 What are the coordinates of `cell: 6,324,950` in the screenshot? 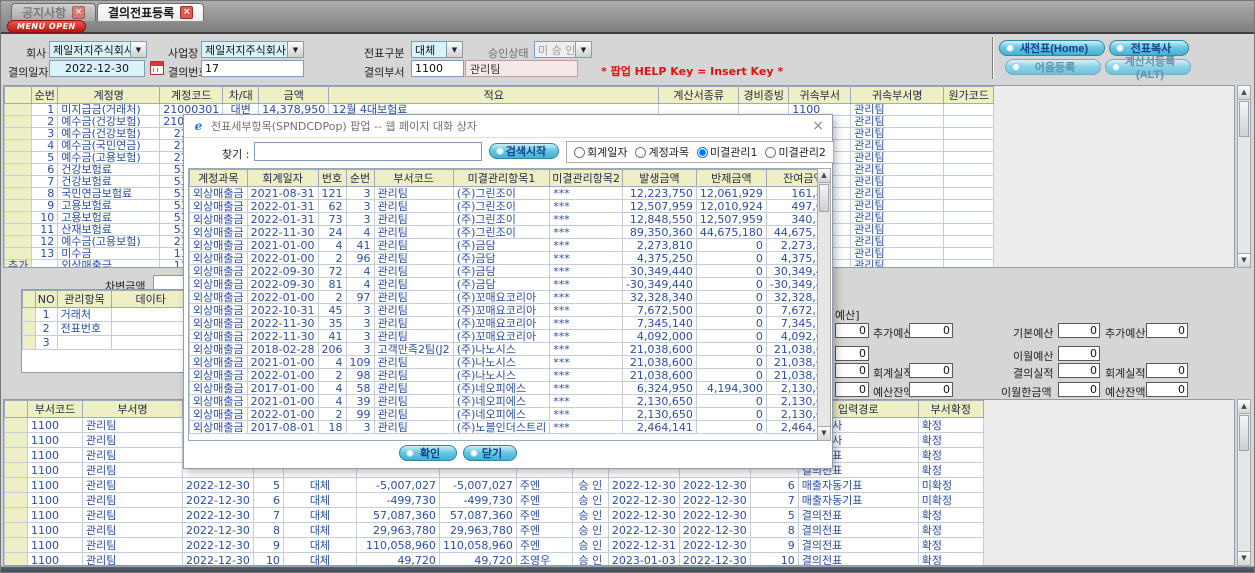 It's located at (659, 388).